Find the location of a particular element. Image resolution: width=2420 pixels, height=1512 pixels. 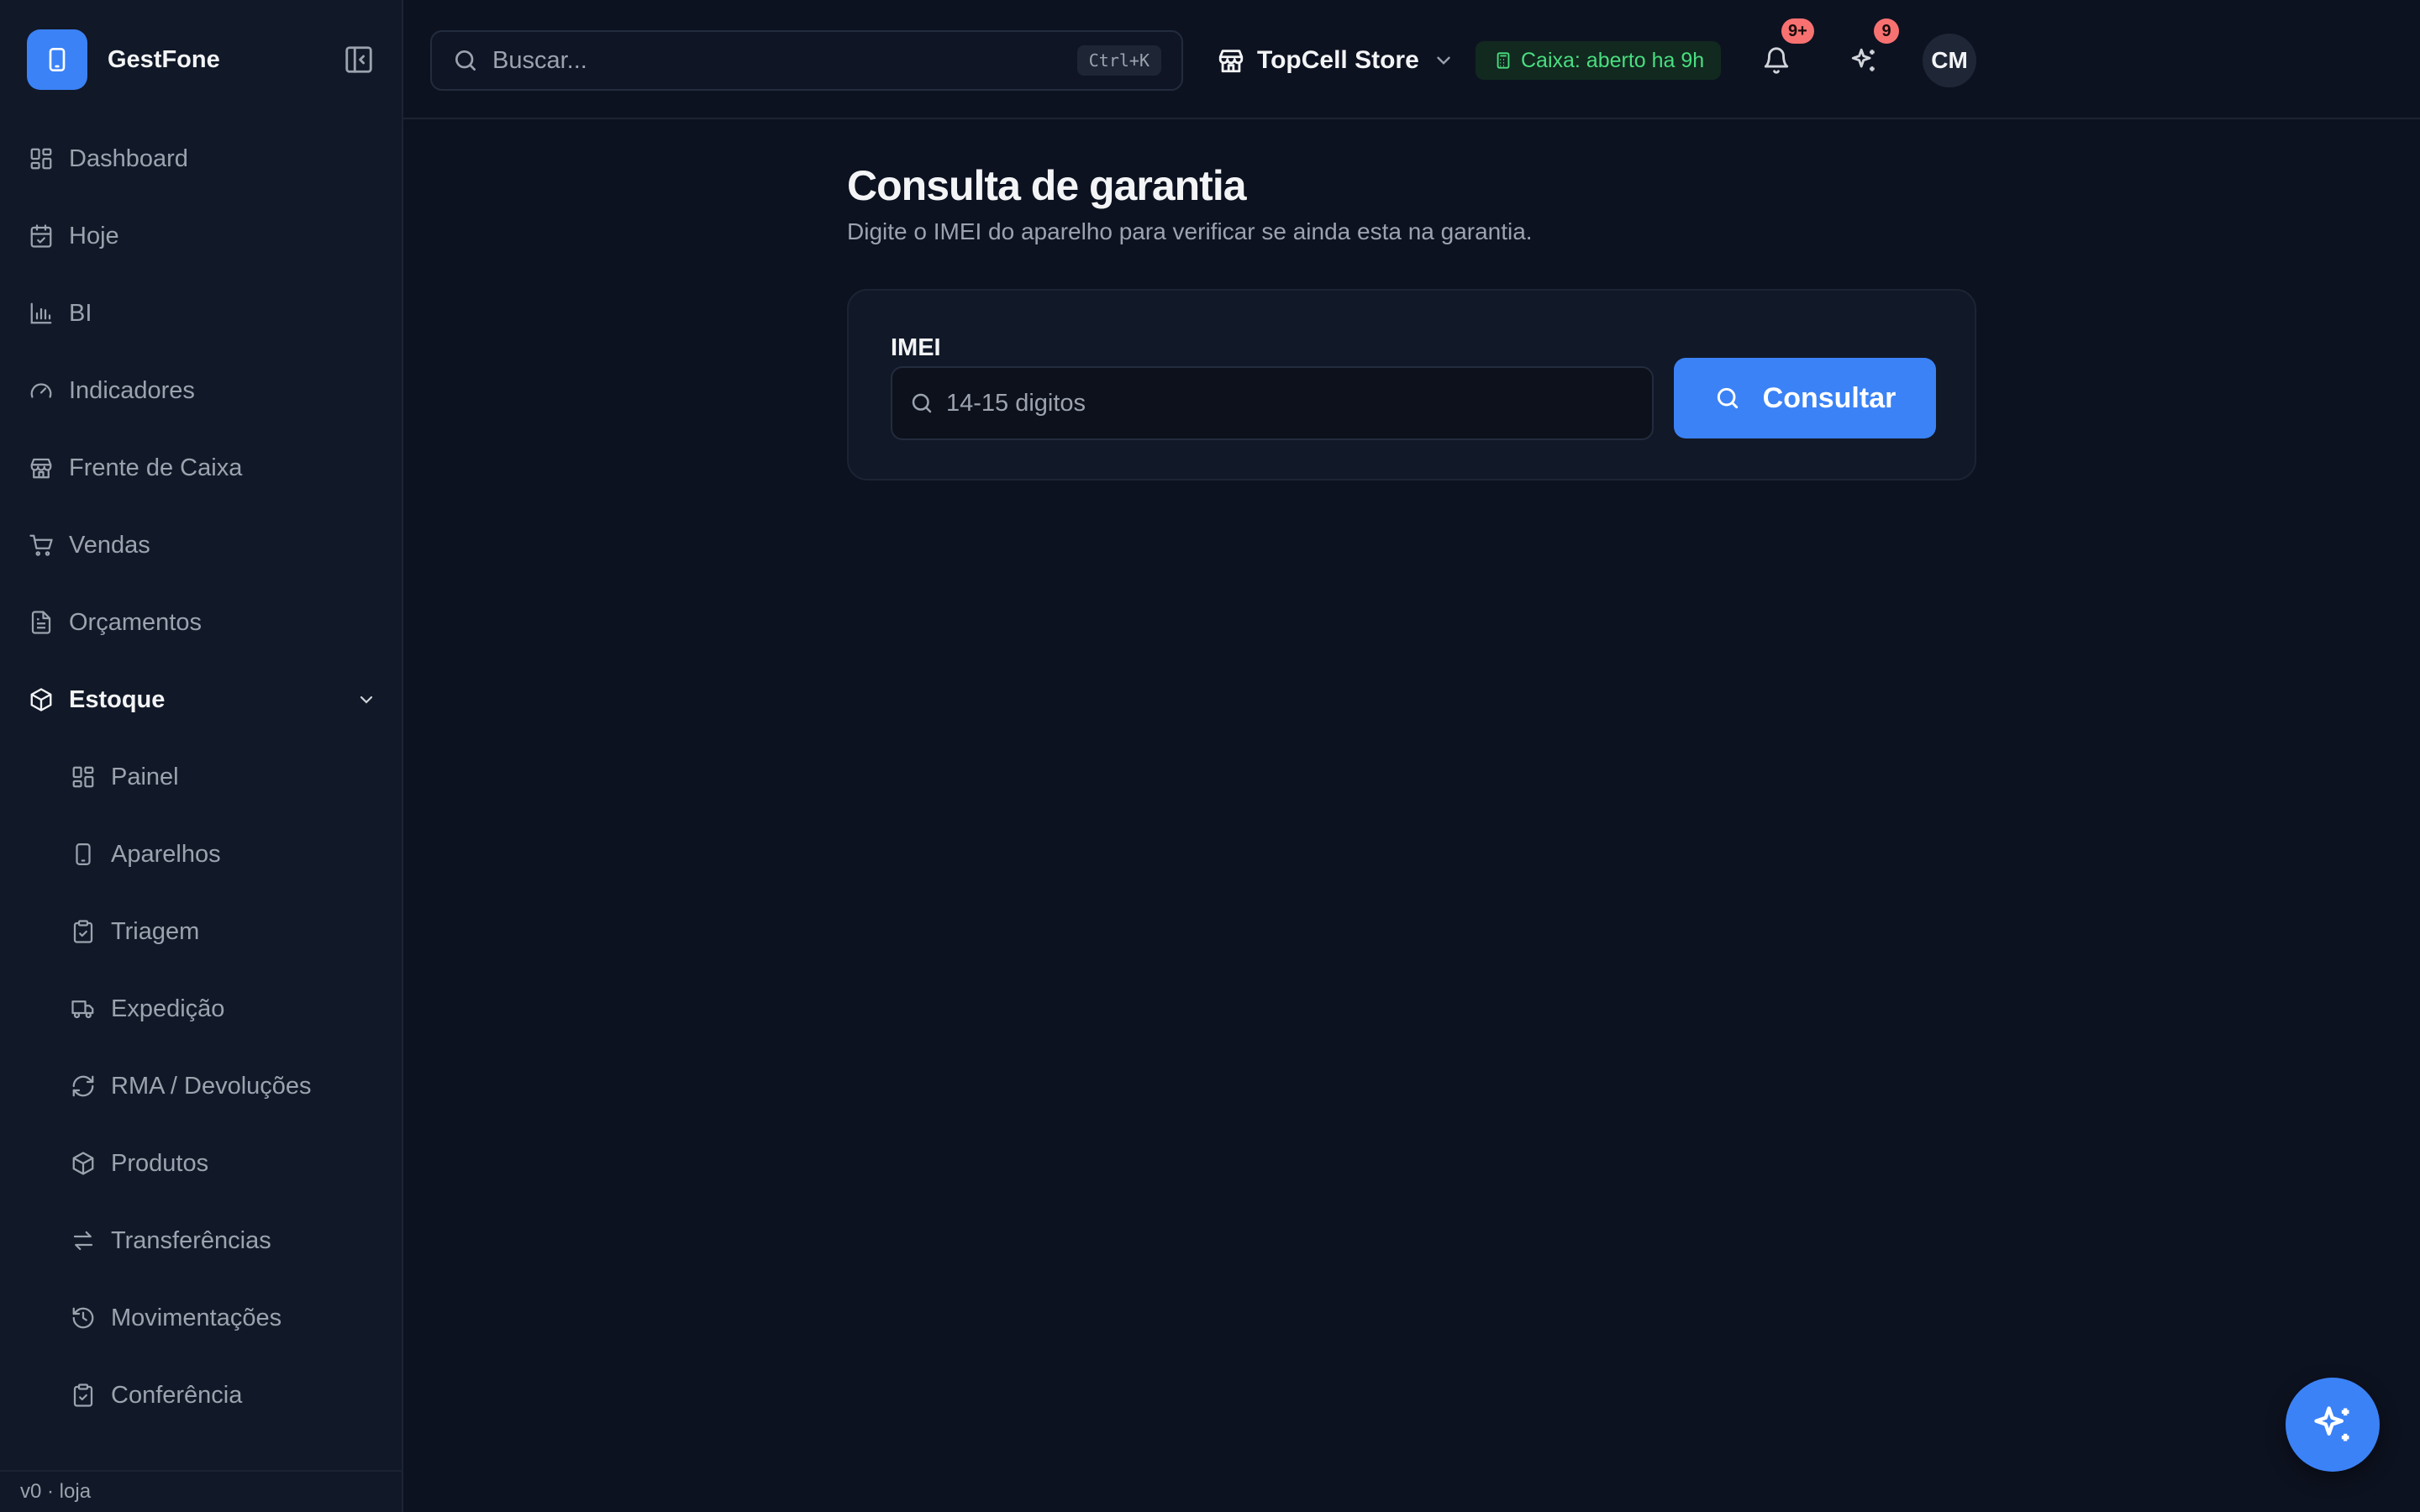

document-icon is located at coordinates (41, 622).